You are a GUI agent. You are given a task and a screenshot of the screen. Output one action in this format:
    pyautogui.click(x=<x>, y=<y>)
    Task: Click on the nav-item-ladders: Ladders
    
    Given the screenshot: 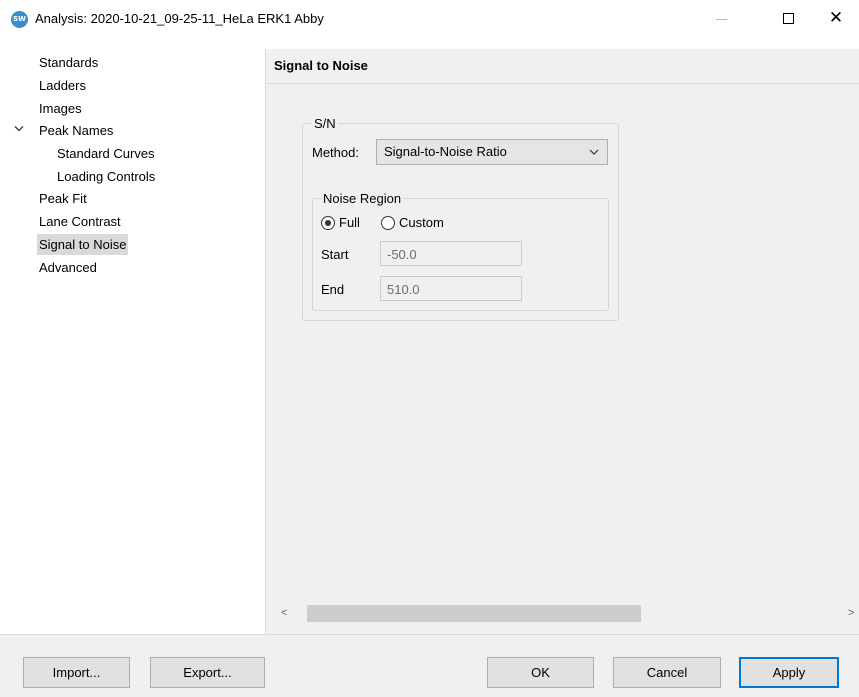 What is the action you would take?
    pyautogui.click(x=62, y=85)
    